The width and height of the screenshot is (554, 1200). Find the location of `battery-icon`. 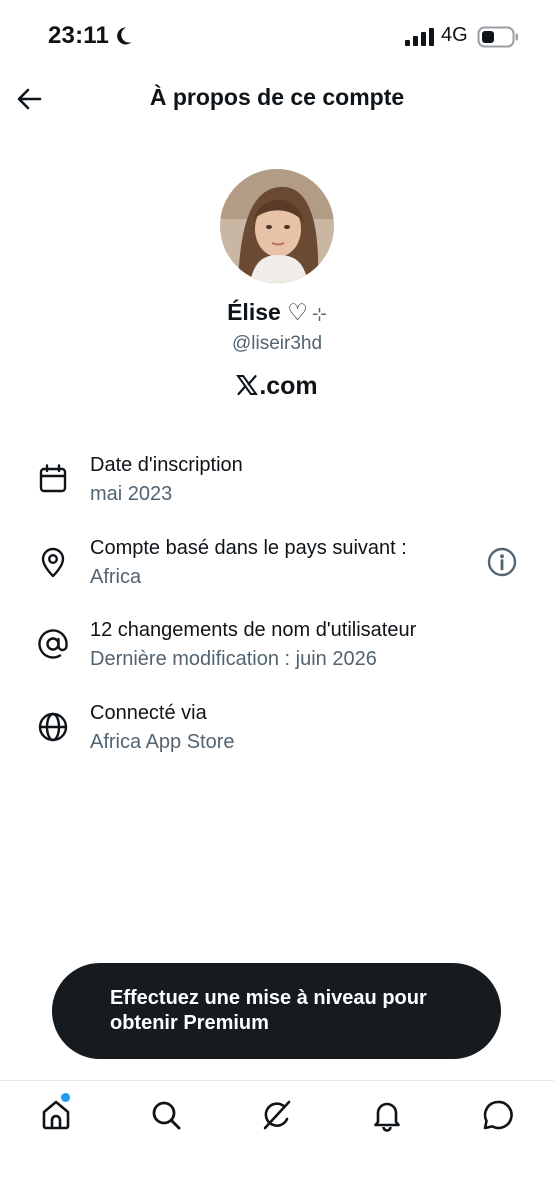

battery-icon is located at coordinates (497, 37).